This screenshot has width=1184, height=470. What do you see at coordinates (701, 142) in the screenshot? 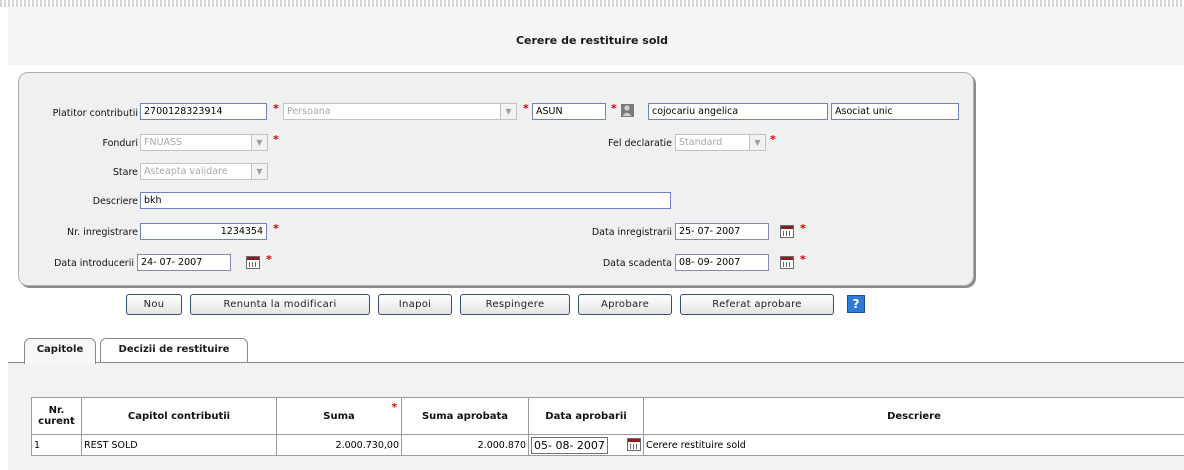
I see `fel-declaratie-value: Standard` at bounding box center [701, 142].